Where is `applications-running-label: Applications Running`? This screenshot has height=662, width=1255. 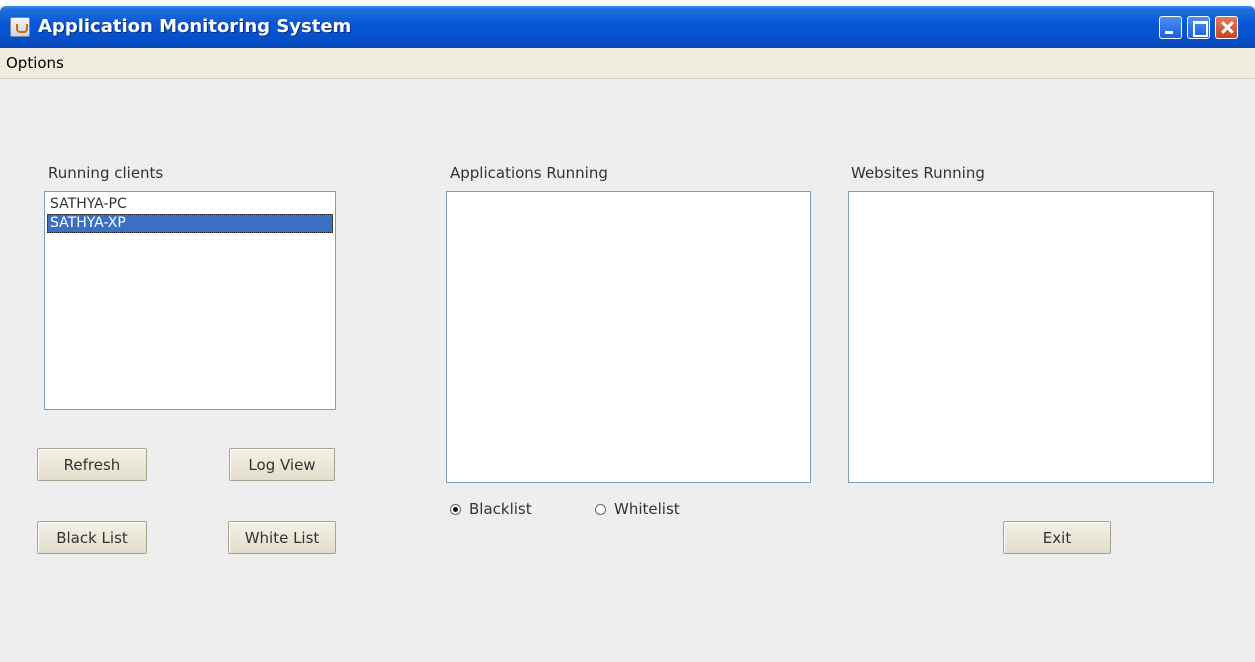
applications-running-label: Applications Running is located at coordinates (529, 173).